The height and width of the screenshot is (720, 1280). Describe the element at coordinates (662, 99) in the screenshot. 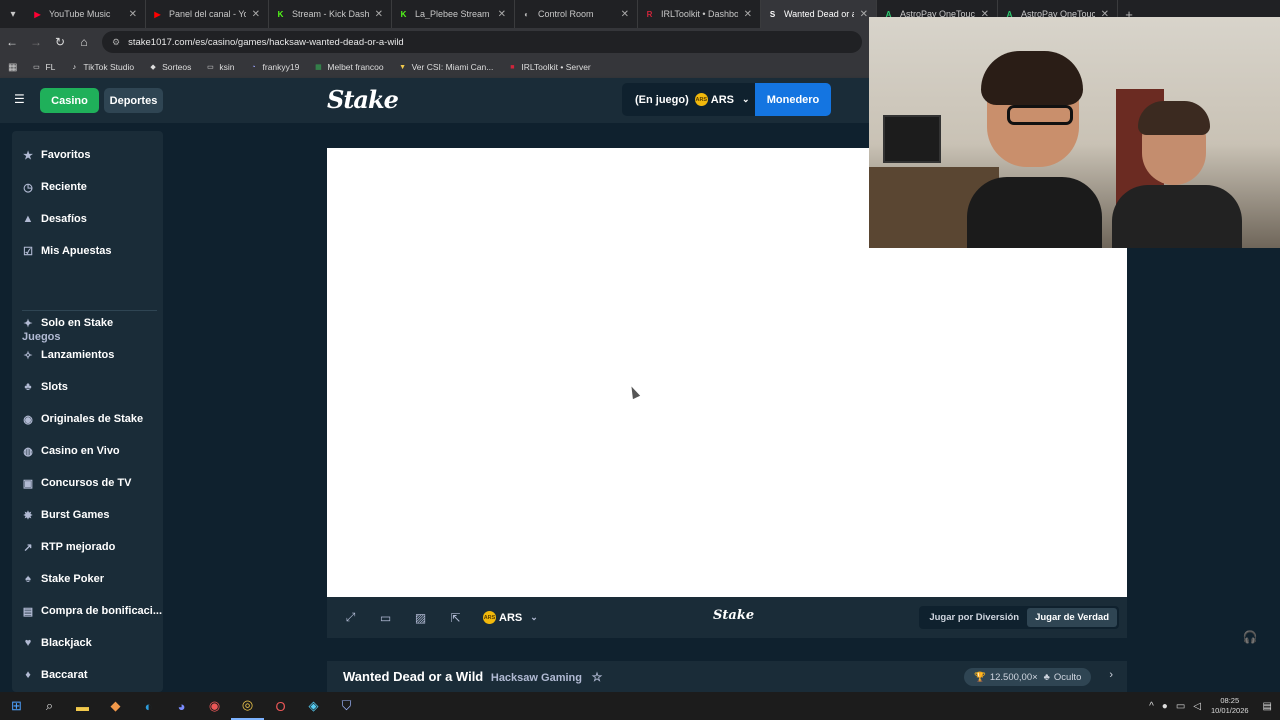

I see `wallet-status: (En juego)` at that location.